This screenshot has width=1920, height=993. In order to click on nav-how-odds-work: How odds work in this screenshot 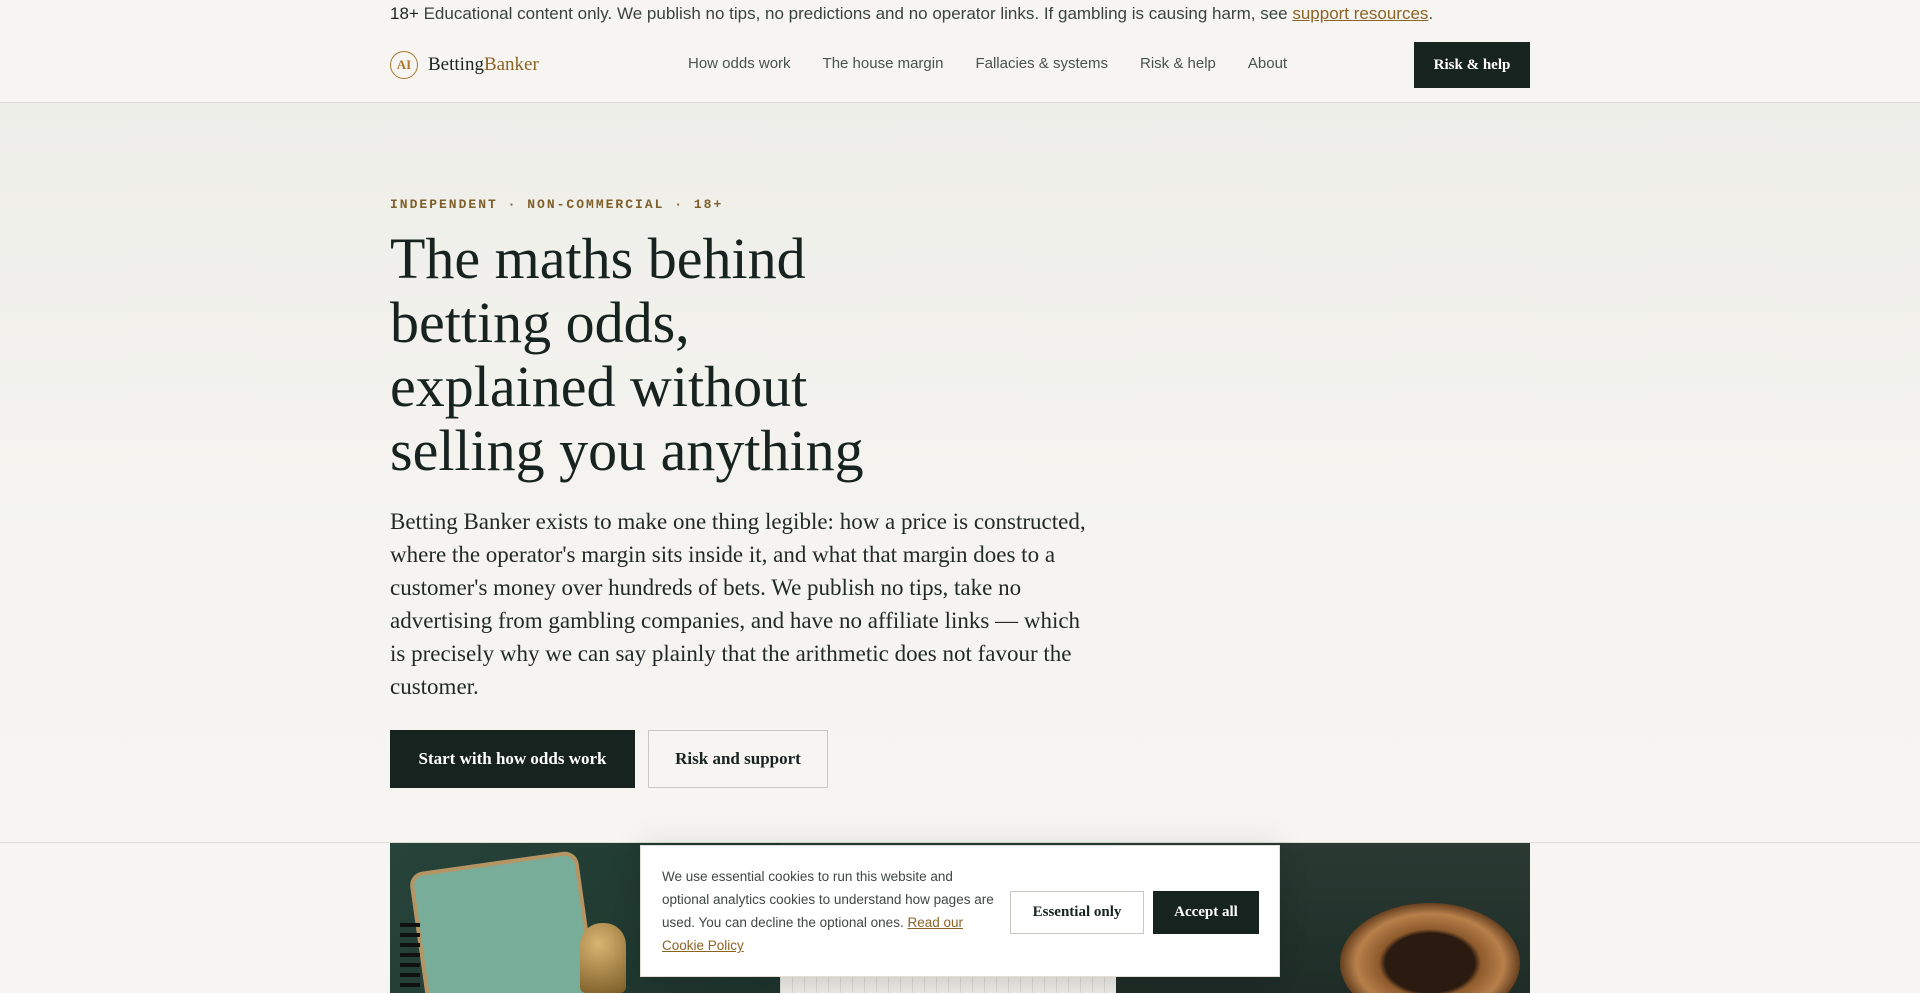, I will do `click(739, 63)`.